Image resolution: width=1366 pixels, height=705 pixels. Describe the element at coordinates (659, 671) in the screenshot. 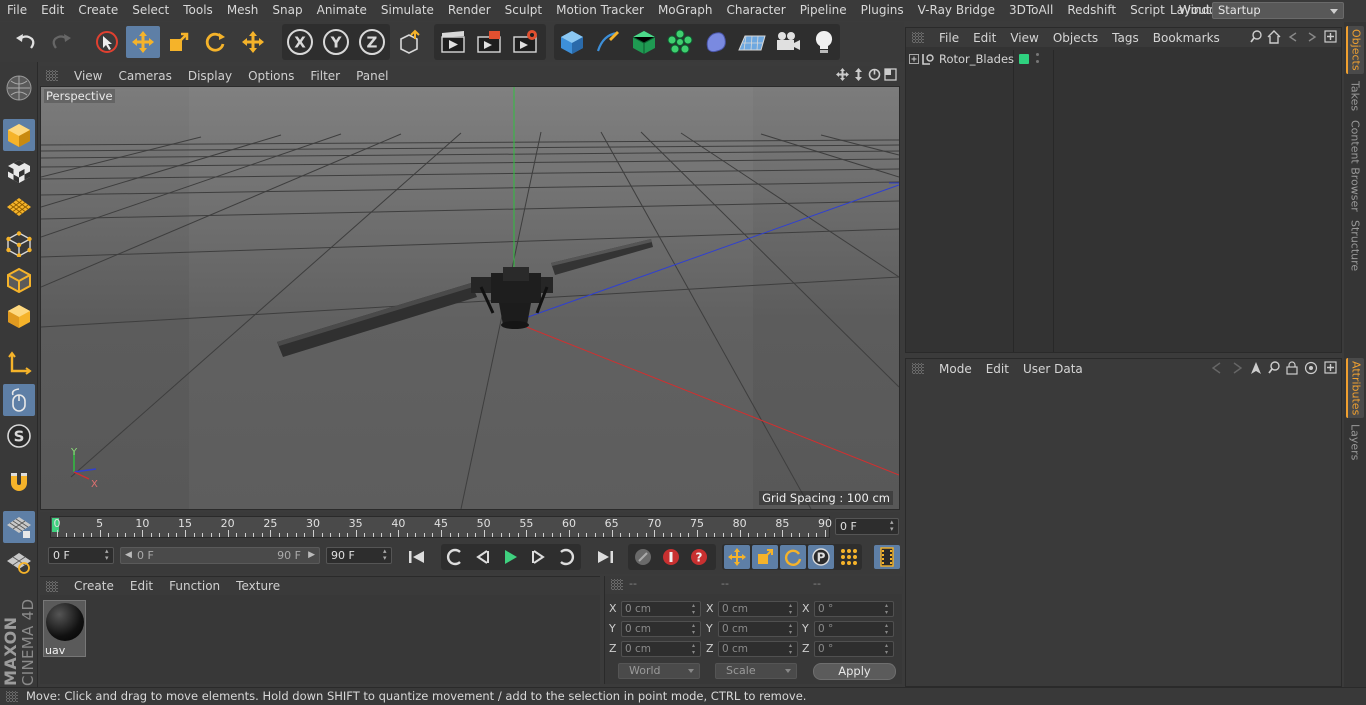

I see `coordinate-mode-dropdown: World` at that location.